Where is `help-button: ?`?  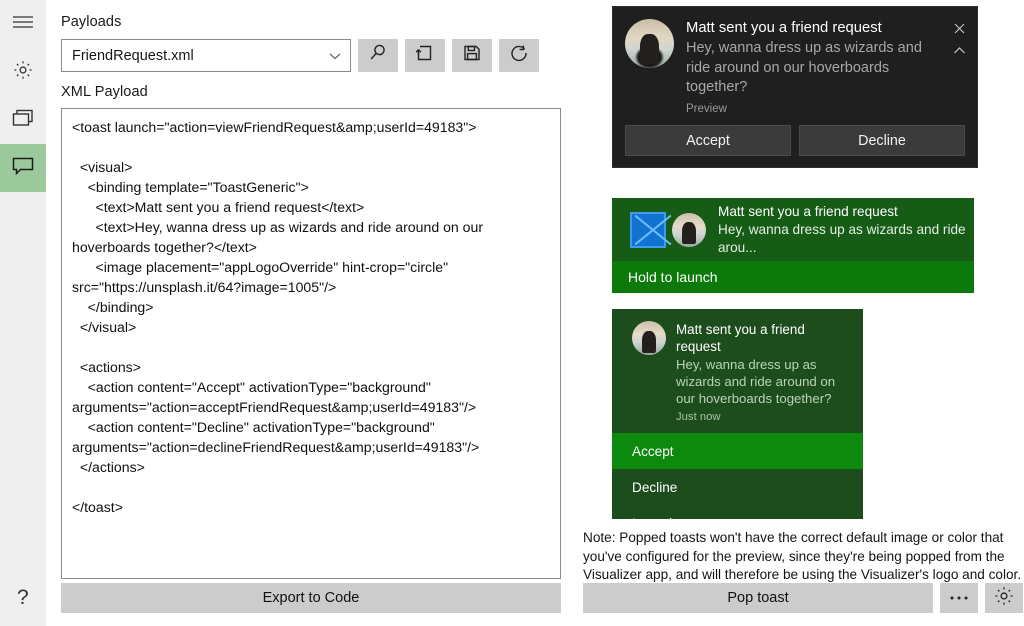 help-button: ? is located at coordinates (23, 599).